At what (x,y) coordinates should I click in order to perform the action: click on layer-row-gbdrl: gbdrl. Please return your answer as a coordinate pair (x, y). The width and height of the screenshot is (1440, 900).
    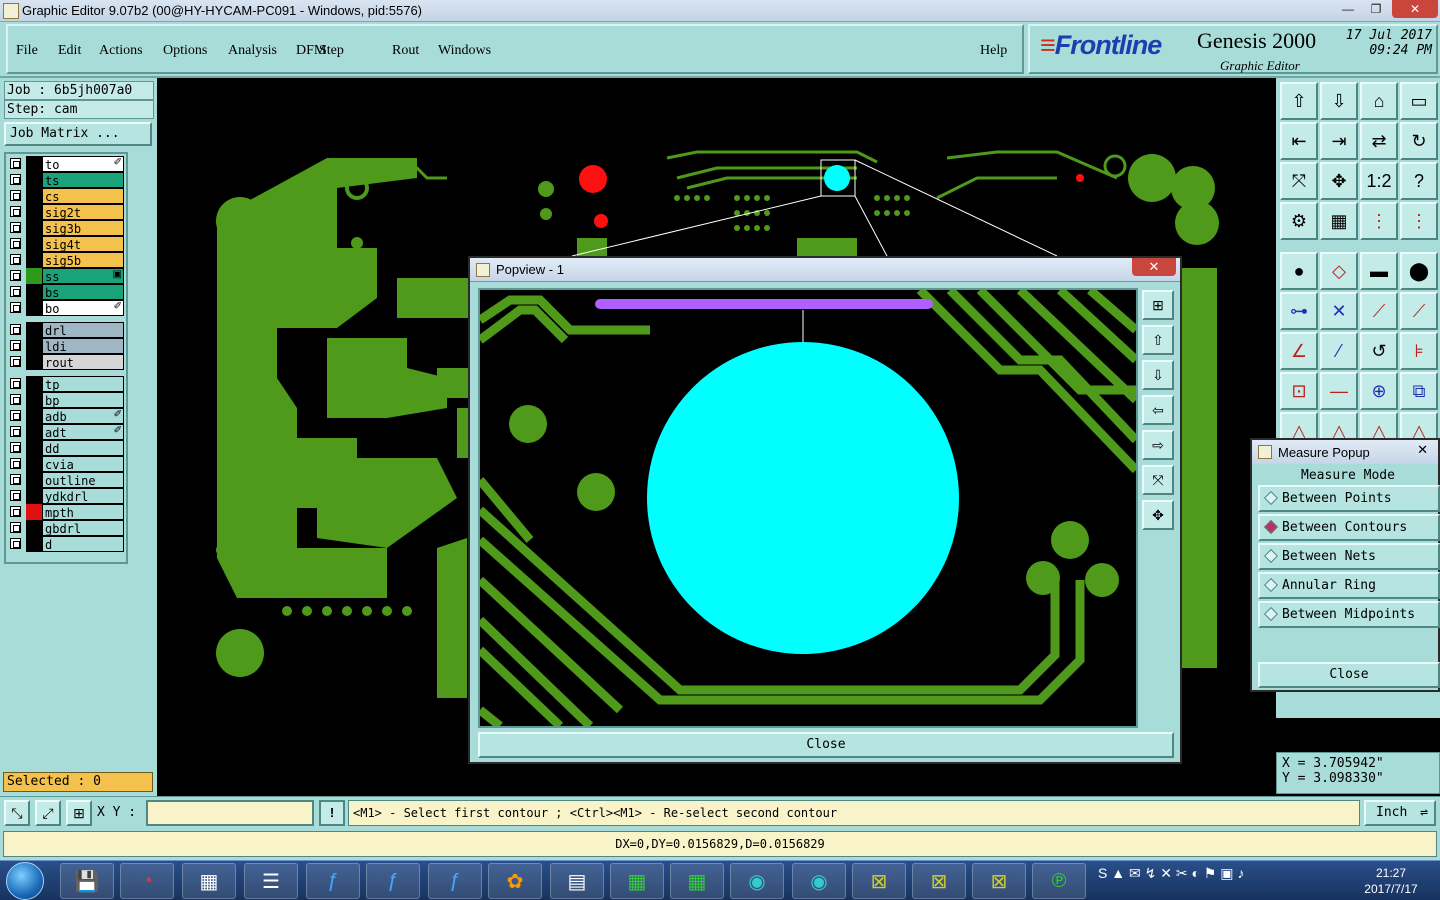
    Looking at the image, I should click on (67, 528).